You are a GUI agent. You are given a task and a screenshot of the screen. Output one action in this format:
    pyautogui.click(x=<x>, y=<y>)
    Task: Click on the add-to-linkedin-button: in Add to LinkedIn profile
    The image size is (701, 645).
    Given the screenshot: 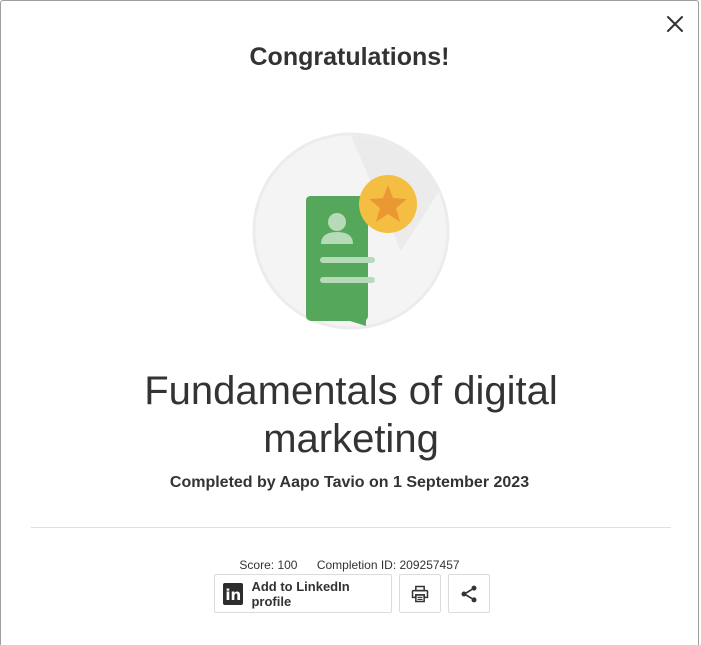 What is the action you would take?
    pyautogui.click(x=303, y=593)
    